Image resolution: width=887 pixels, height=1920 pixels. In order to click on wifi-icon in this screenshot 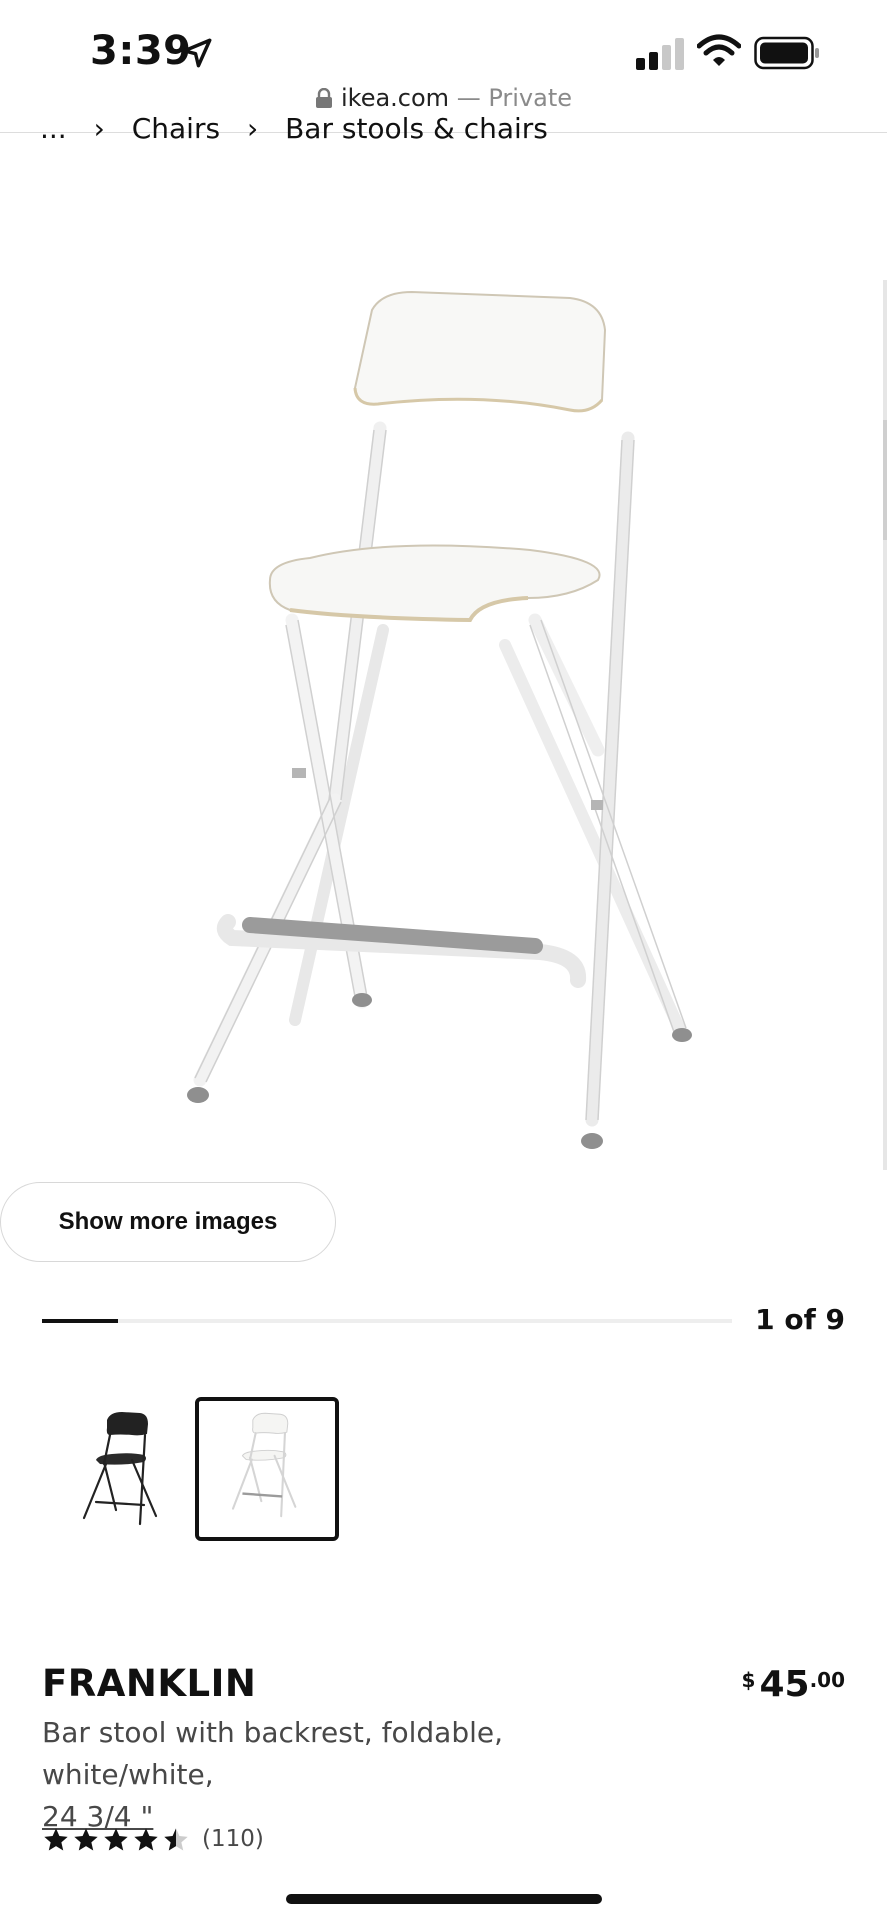, I will do `click(719, 50)`.